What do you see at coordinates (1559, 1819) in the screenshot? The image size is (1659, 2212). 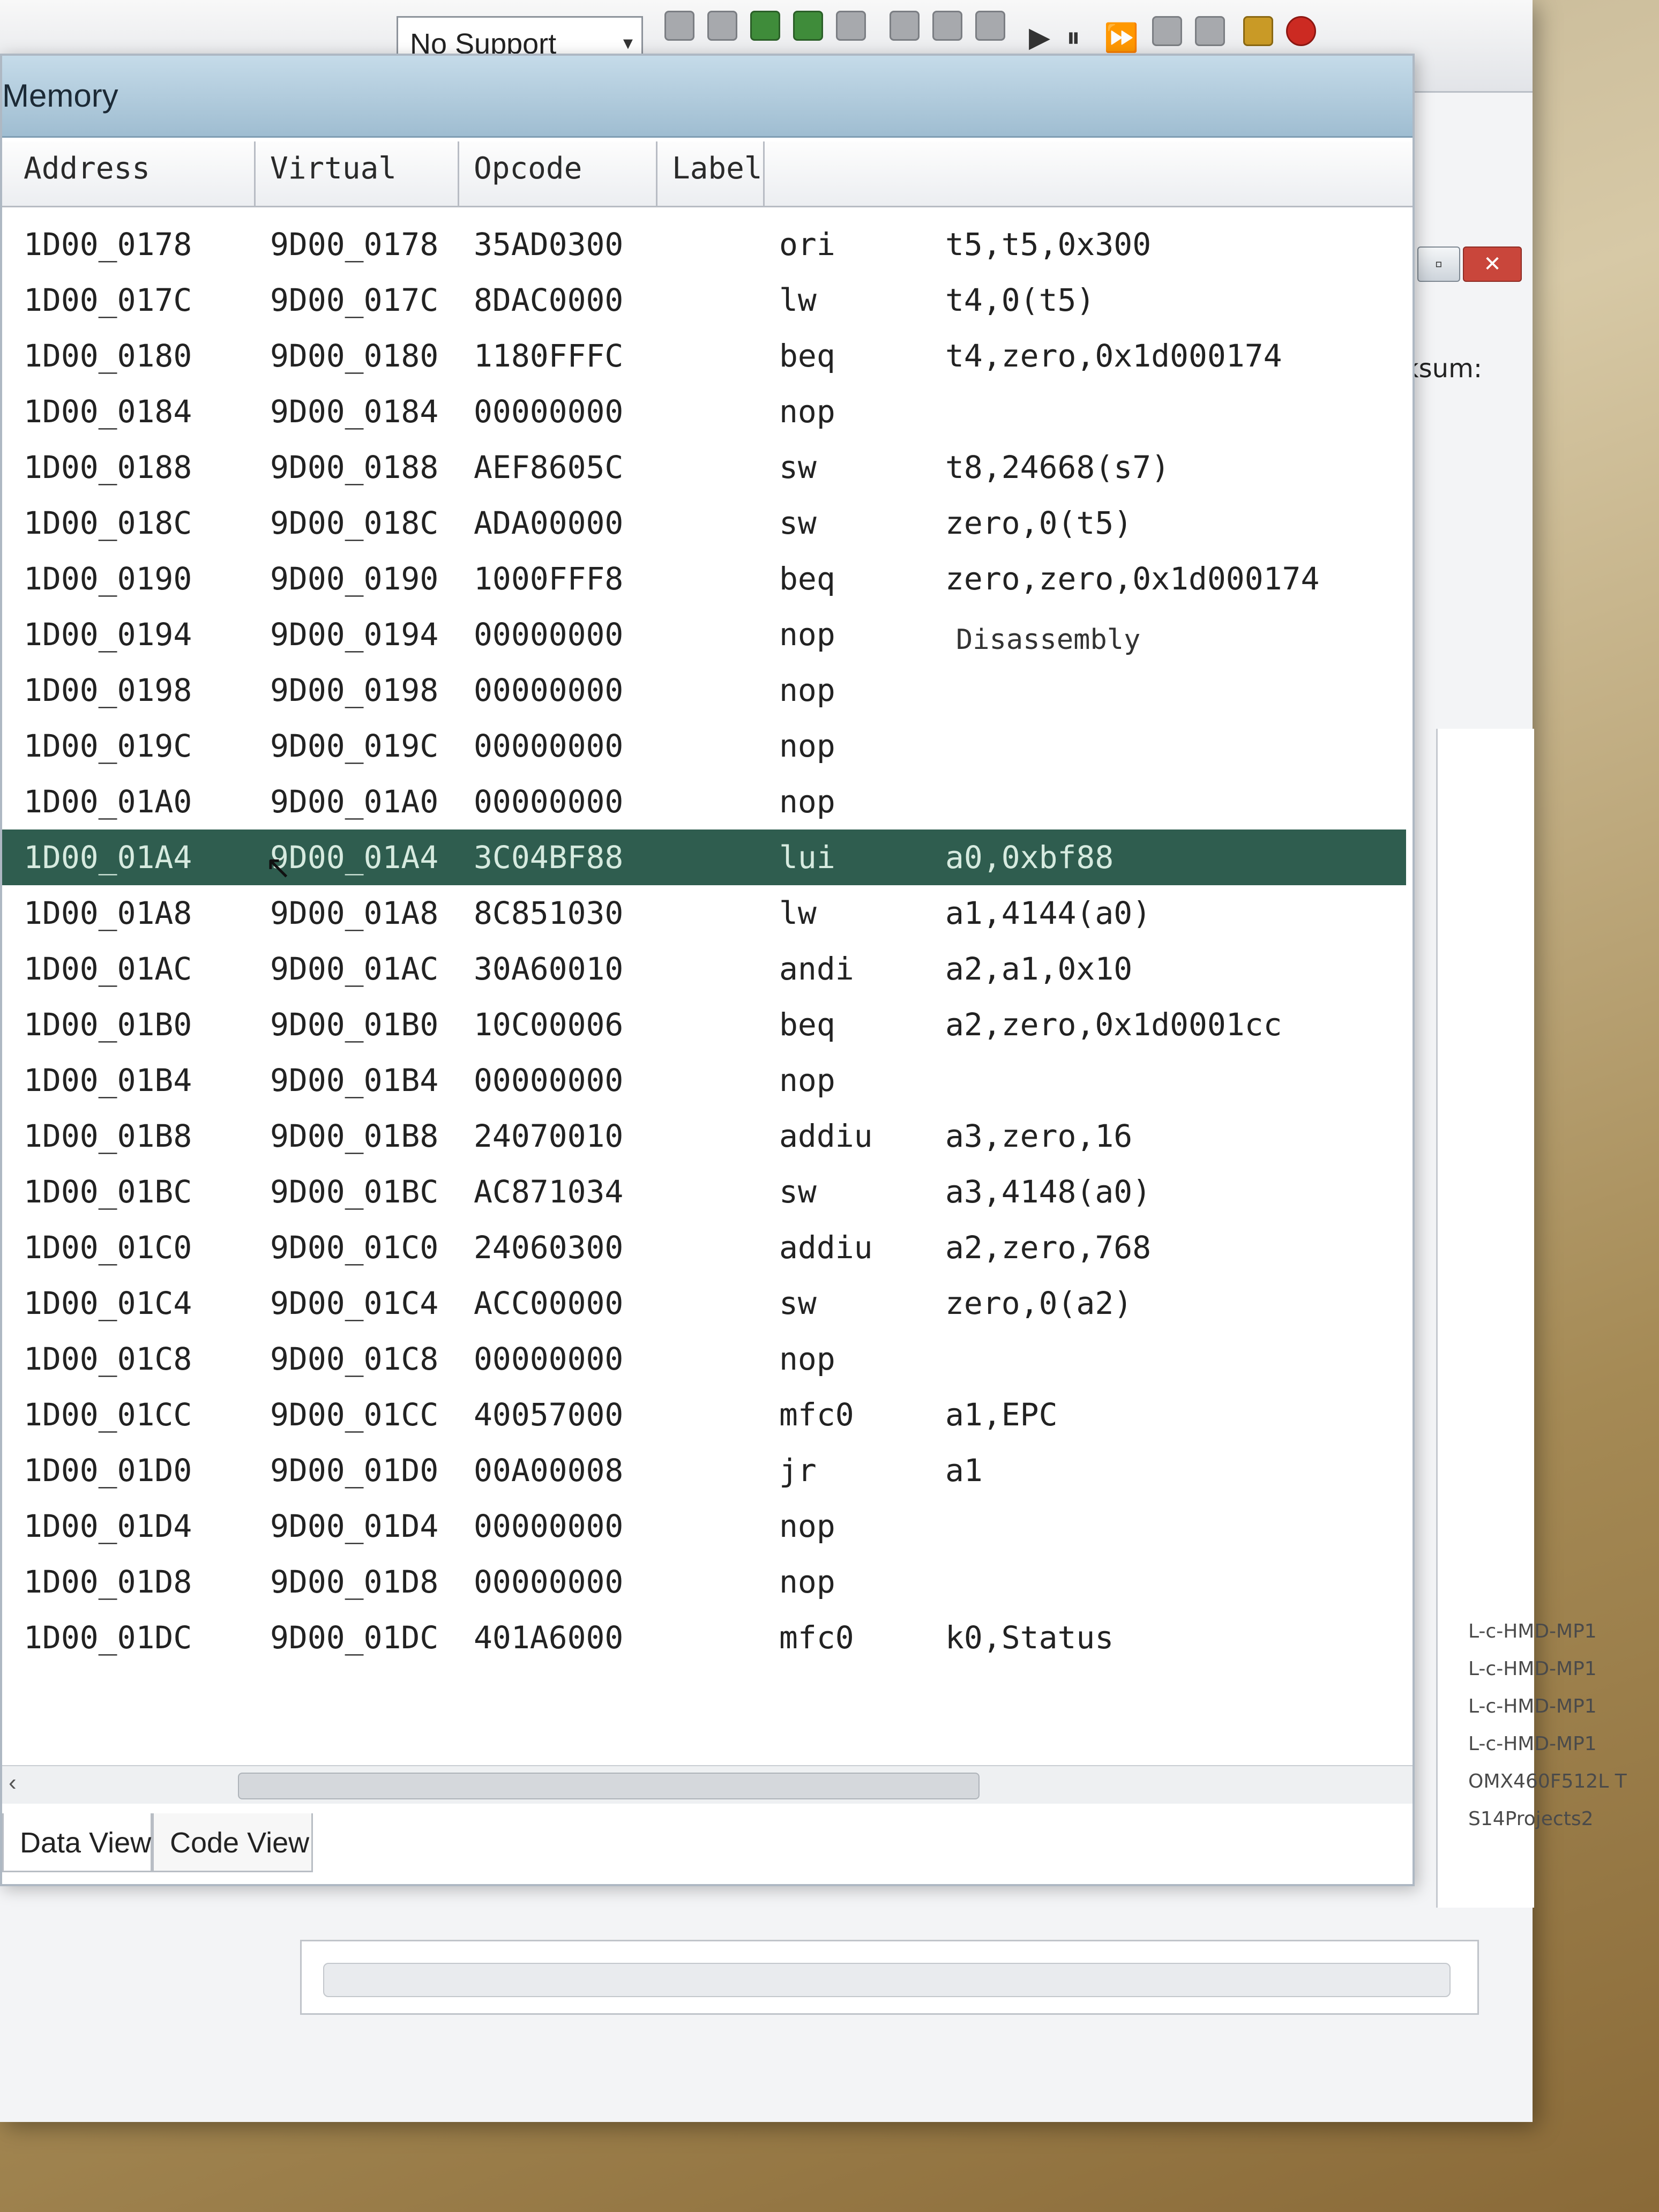 I see `list-item: S14Projects2` at bounding box center [1559, 1819].